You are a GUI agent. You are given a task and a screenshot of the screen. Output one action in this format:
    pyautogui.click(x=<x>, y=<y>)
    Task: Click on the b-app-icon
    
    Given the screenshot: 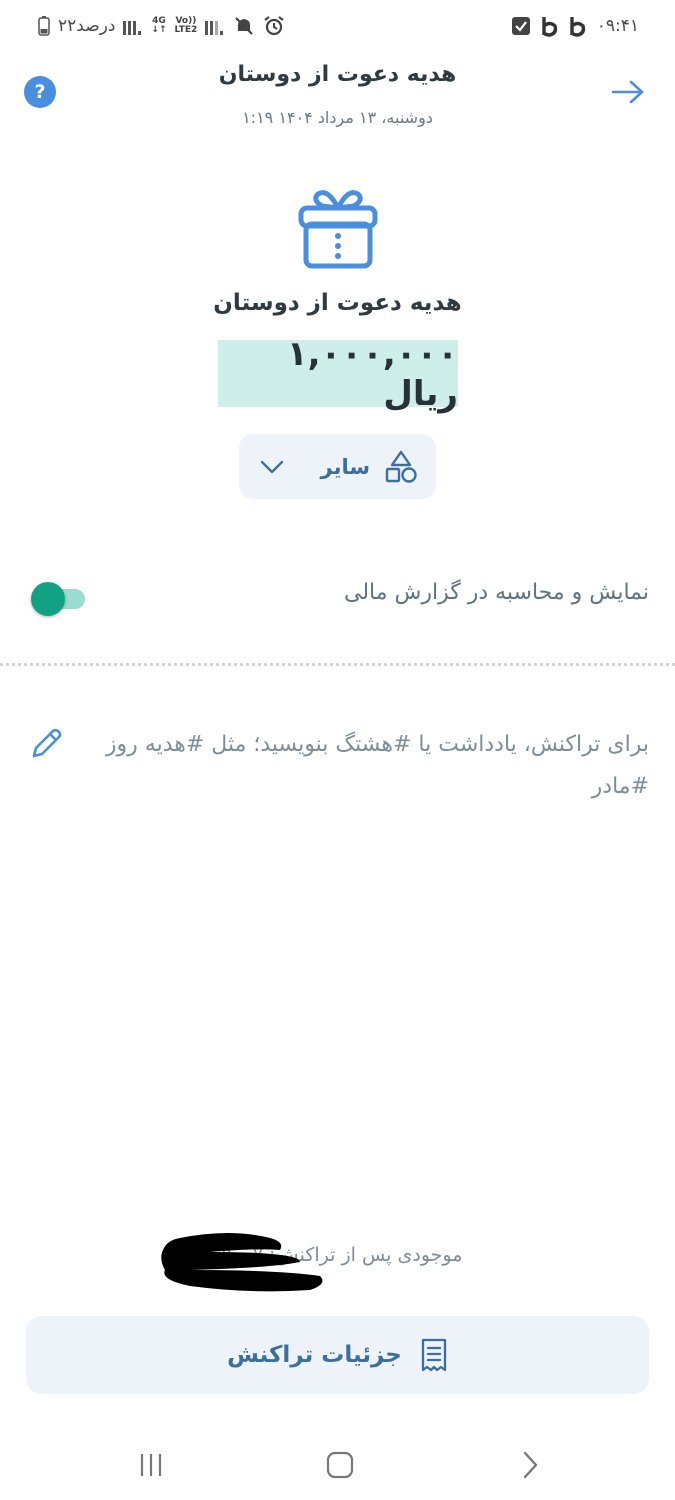 What is the action you would take?
    pyautogui.click(x=549, y=27)
    